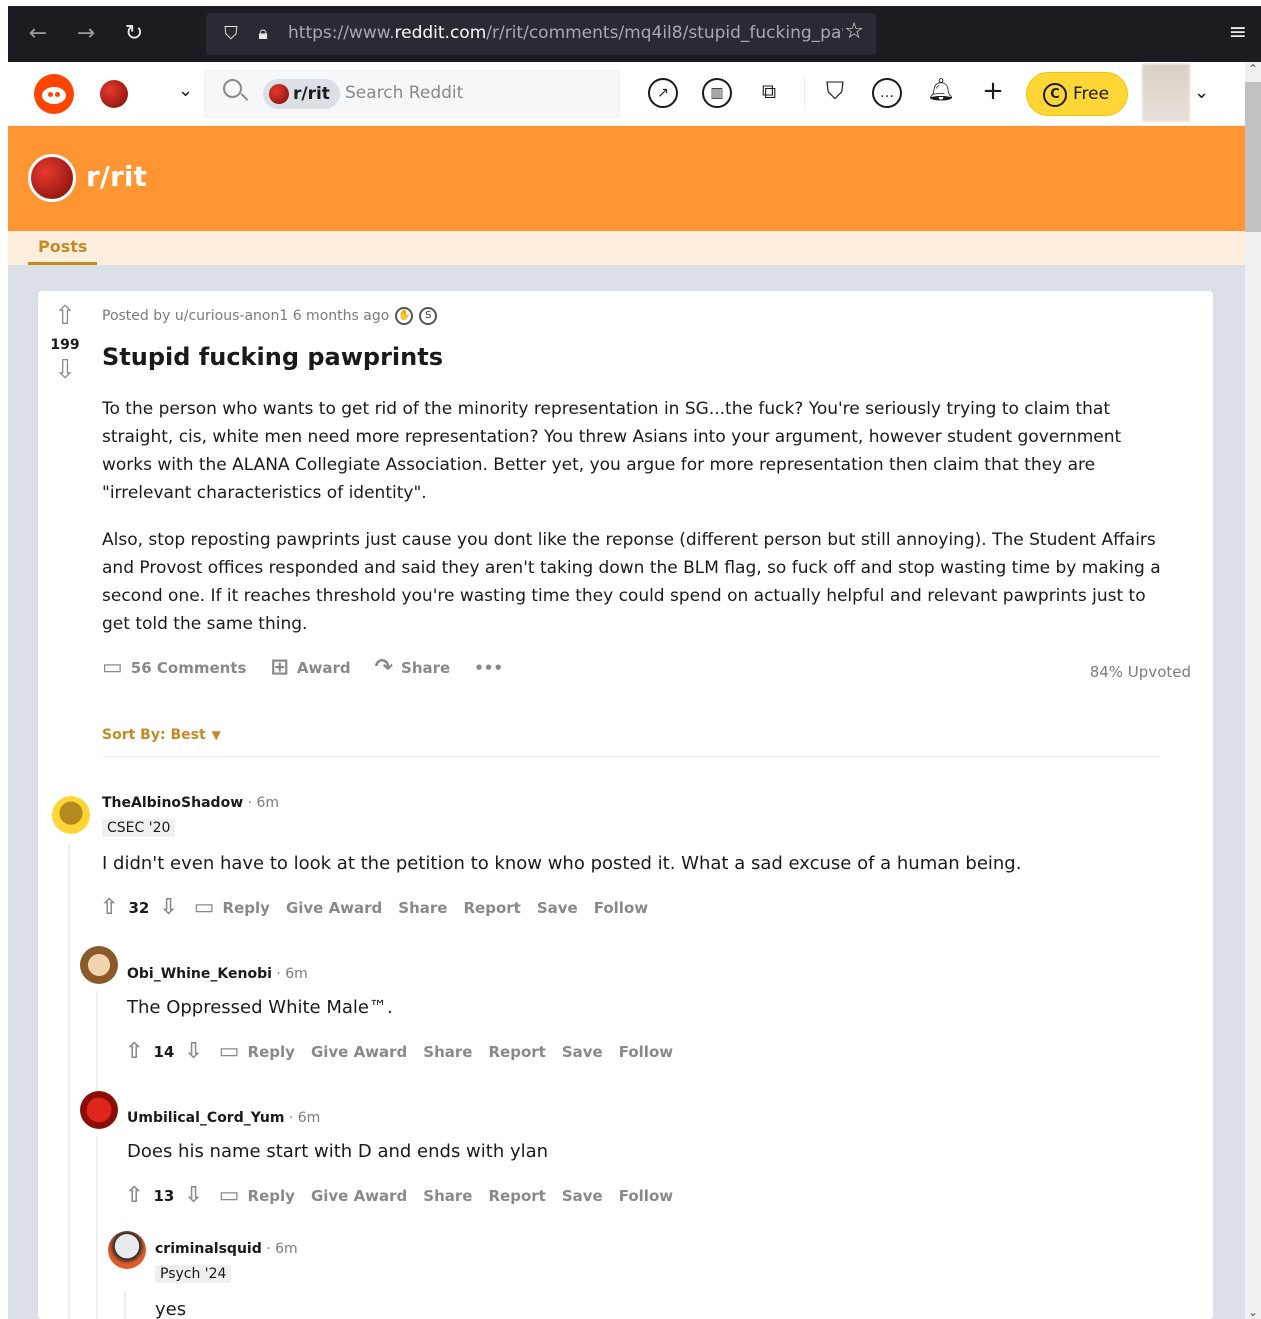 The height and width of the screenshot is (1319, 1261). Describe the element at coordinates (301, 94) in the screenshot. I see `search-community-chip: r/rit` at that location.